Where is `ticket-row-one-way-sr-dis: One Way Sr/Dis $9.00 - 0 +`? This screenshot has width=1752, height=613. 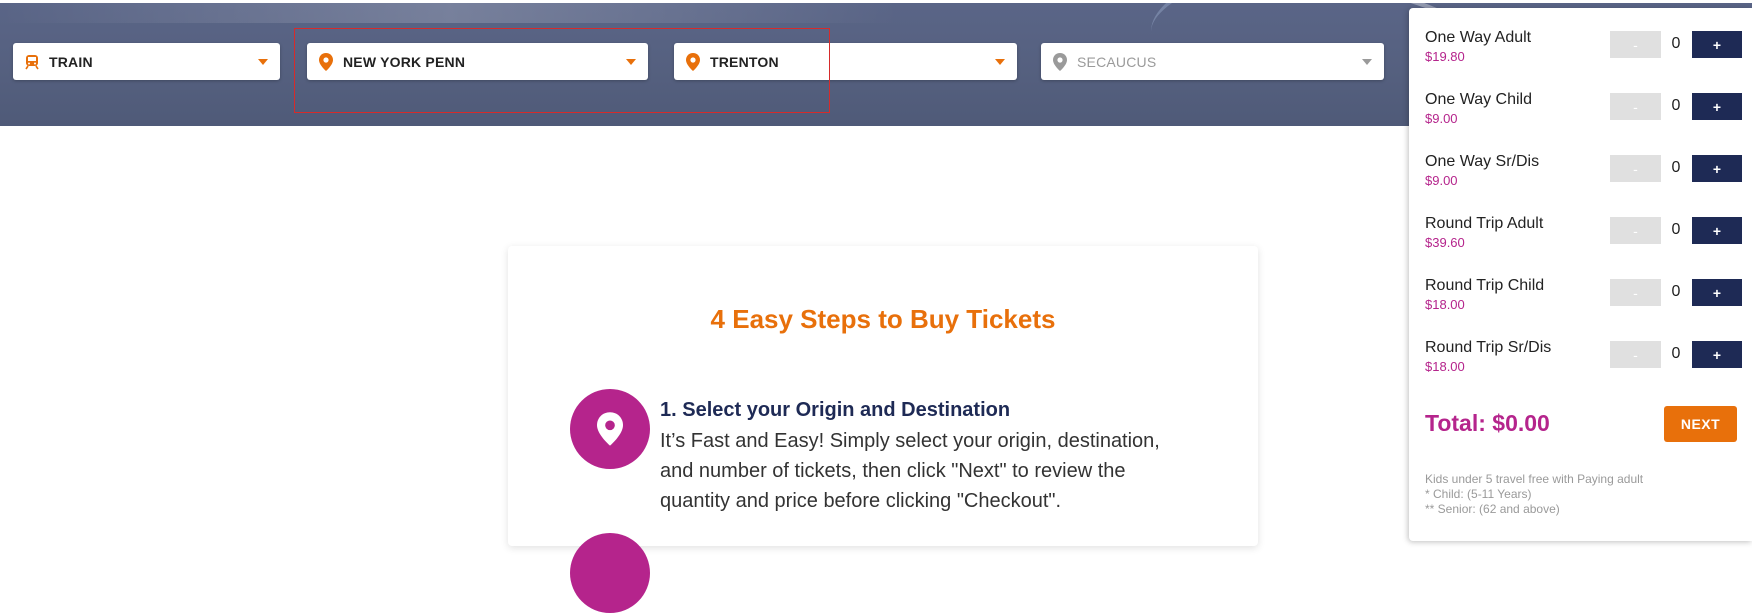
ticket-row-one-way-sr-dis: One Way Sr/Dis $9.00 - 0 + is located at coordinates (1585, 176).